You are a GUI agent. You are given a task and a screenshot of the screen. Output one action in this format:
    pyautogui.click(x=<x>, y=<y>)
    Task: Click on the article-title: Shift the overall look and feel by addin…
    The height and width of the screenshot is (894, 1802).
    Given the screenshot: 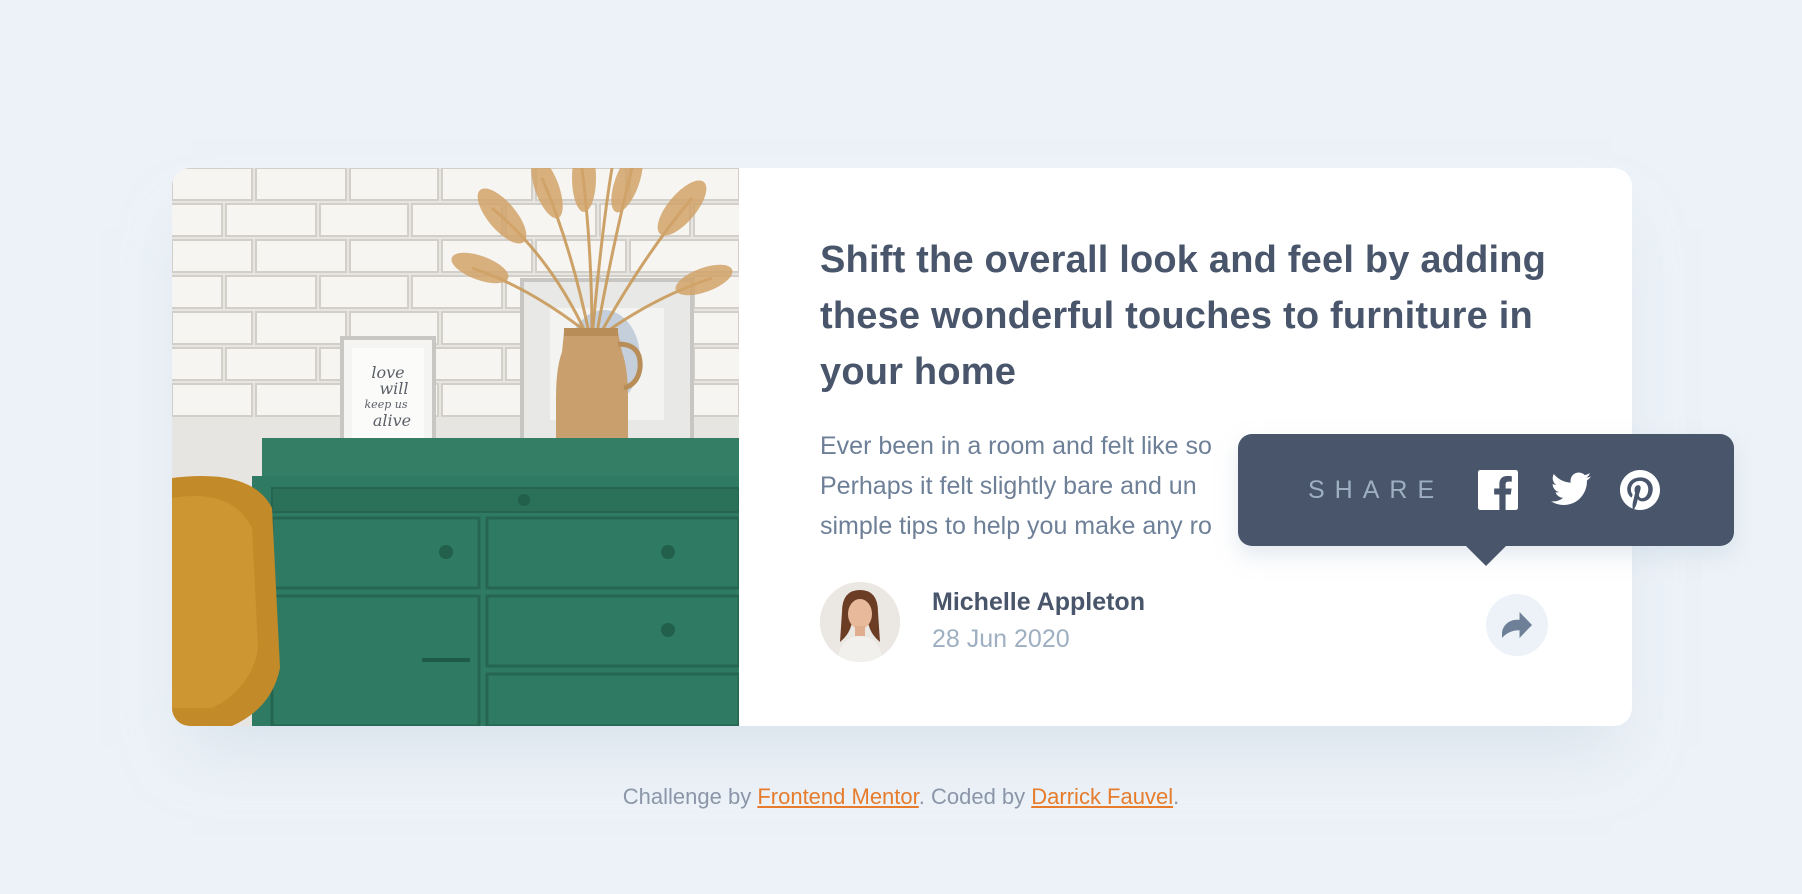 What is the action you would take?
    pyautogui.click(x=1183, y=316)
    